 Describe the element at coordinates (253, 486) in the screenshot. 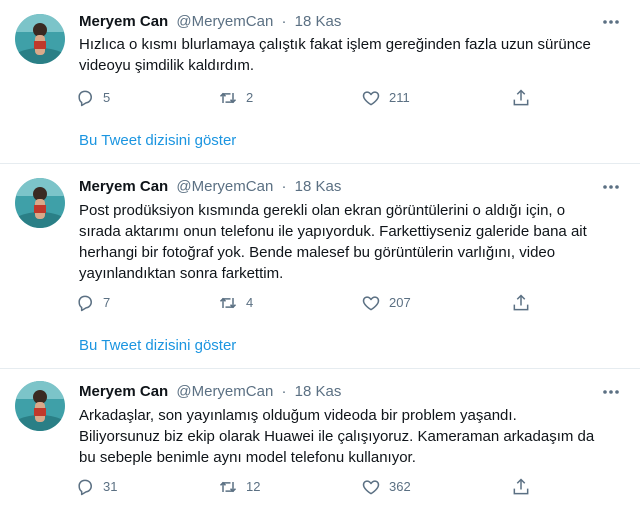

I see `retweet-count: 12` at that location.